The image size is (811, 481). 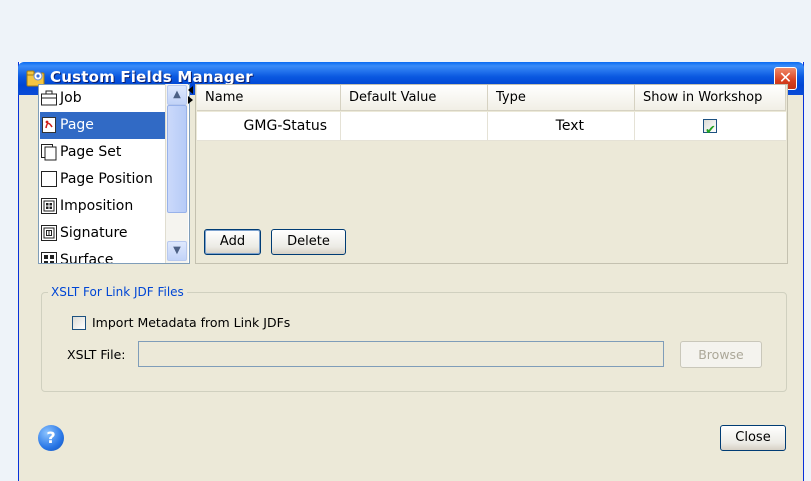 What do you see at coordinates (102, 125) in the screenshot?
I see `list-item-page: Page` at bounding box center [102, 125].